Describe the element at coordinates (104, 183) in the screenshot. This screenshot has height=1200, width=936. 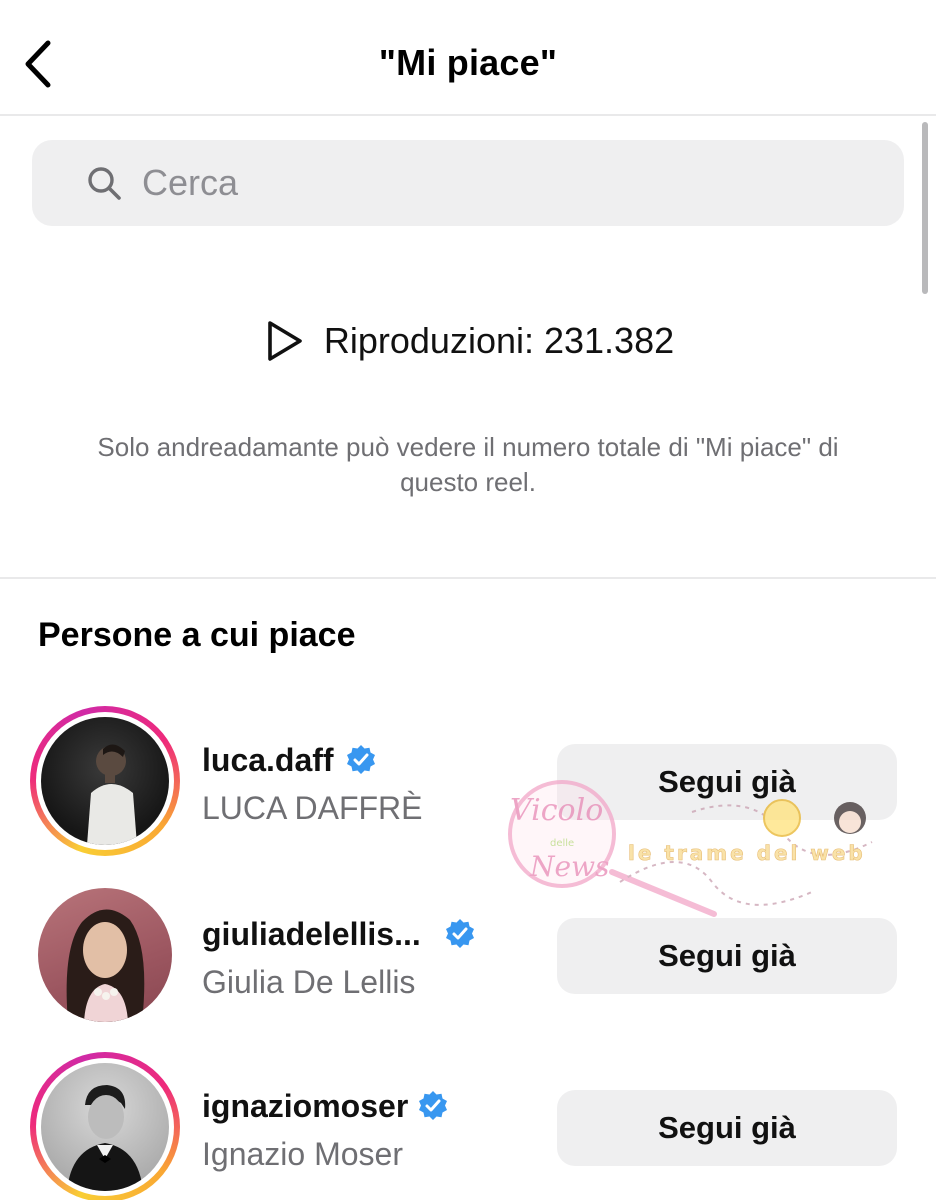
I see `search-icon` at that location.